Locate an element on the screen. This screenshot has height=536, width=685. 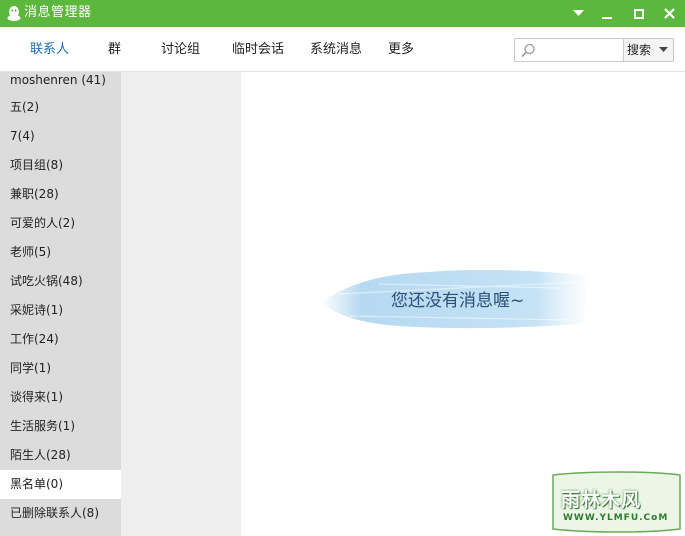
tab-temporary-chats: 临时会话 is located at coordinates (258, 49).